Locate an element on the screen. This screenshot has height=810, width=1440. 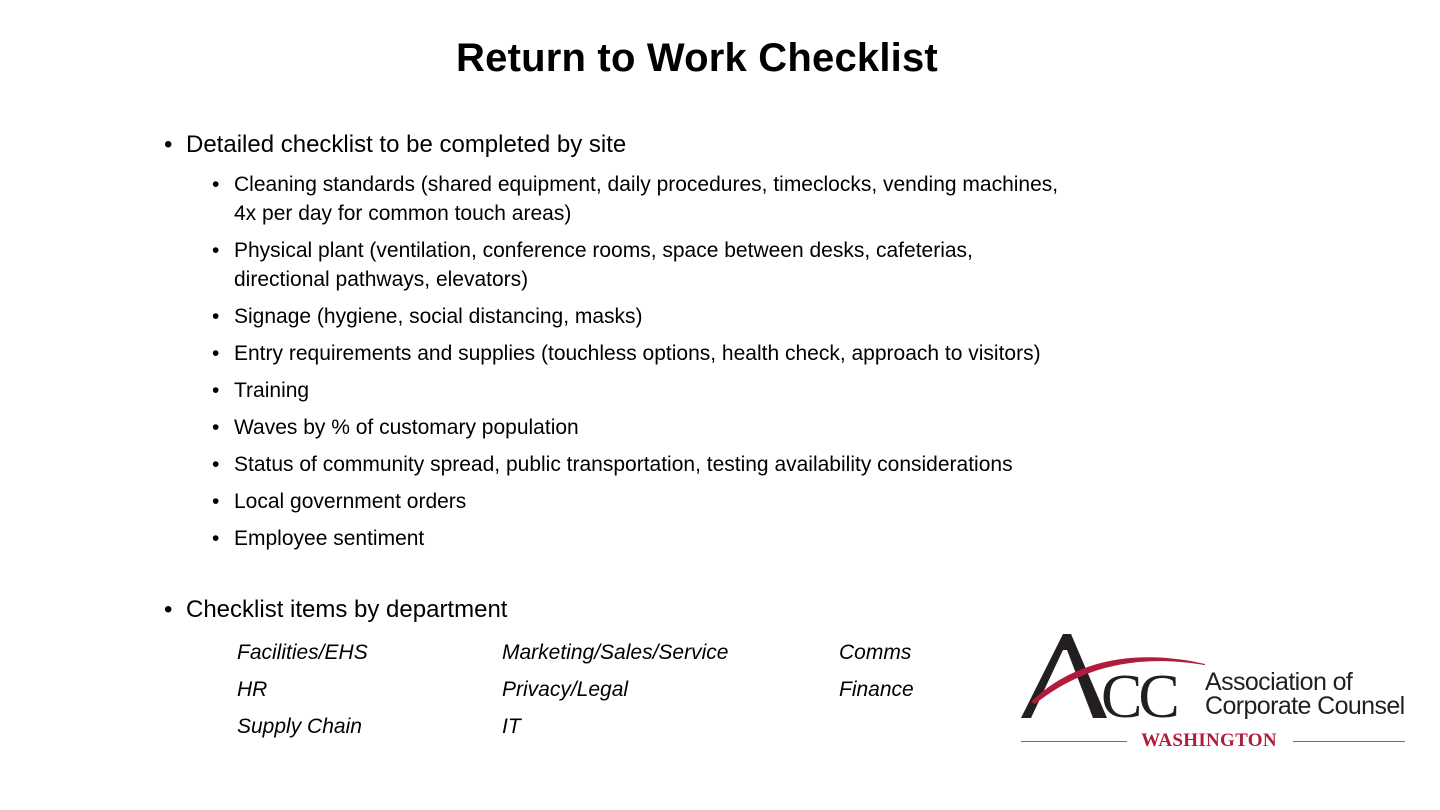
section-by-department: • Checklist items by department is located at coordinates (335, 610).